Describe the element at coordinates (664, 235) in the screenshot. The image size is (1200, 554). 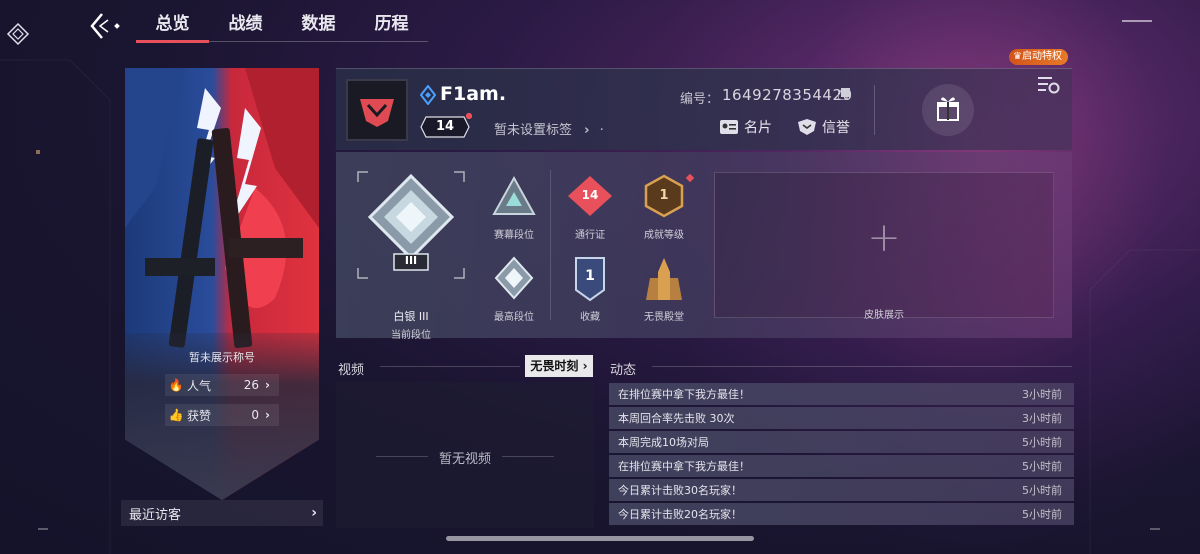
I see `achievement-label: 成就等级` at that location.